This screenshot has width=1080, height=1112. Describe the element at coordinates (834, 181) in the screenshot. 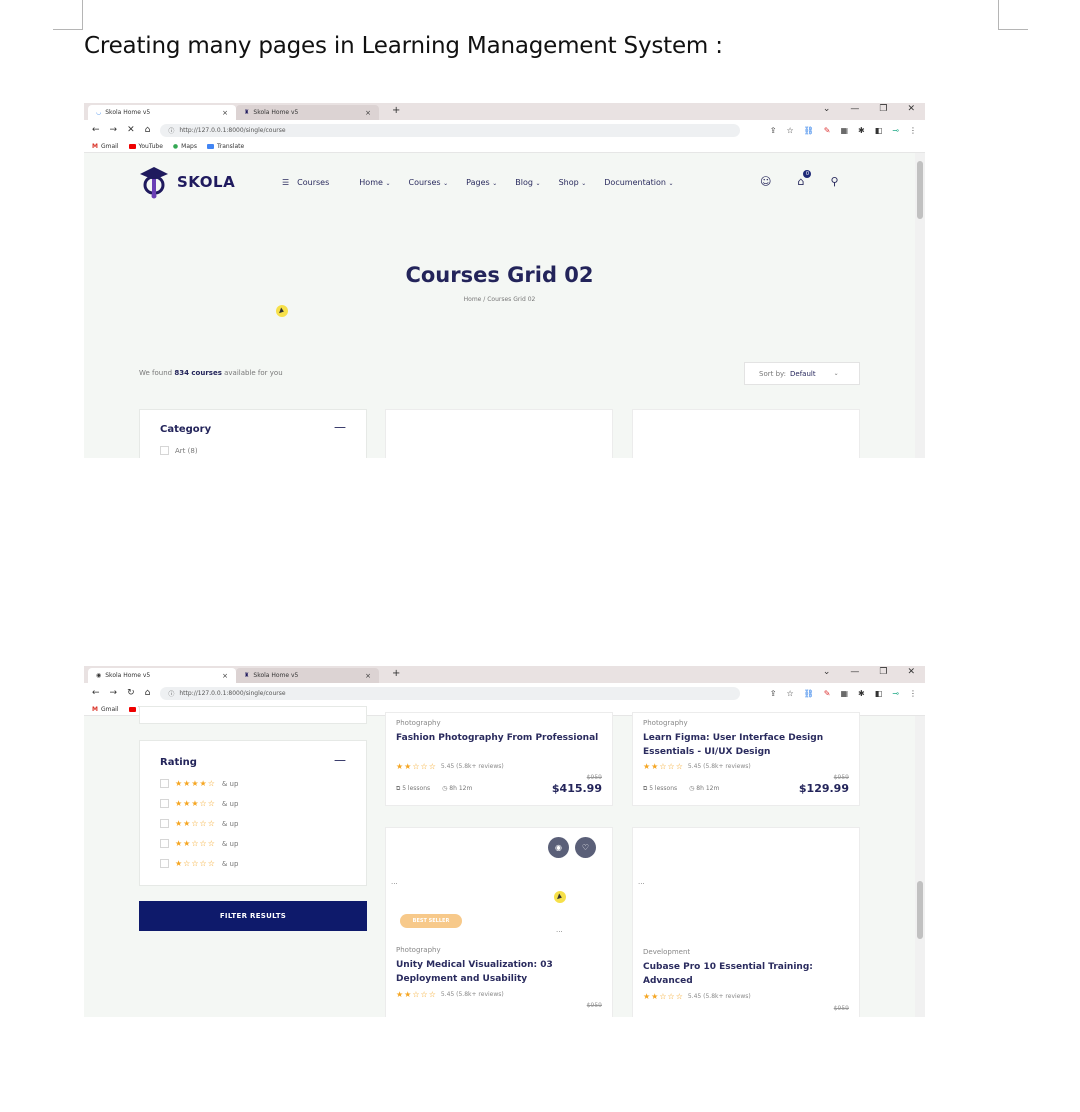

I see `search-icon: ⚲` at that location.